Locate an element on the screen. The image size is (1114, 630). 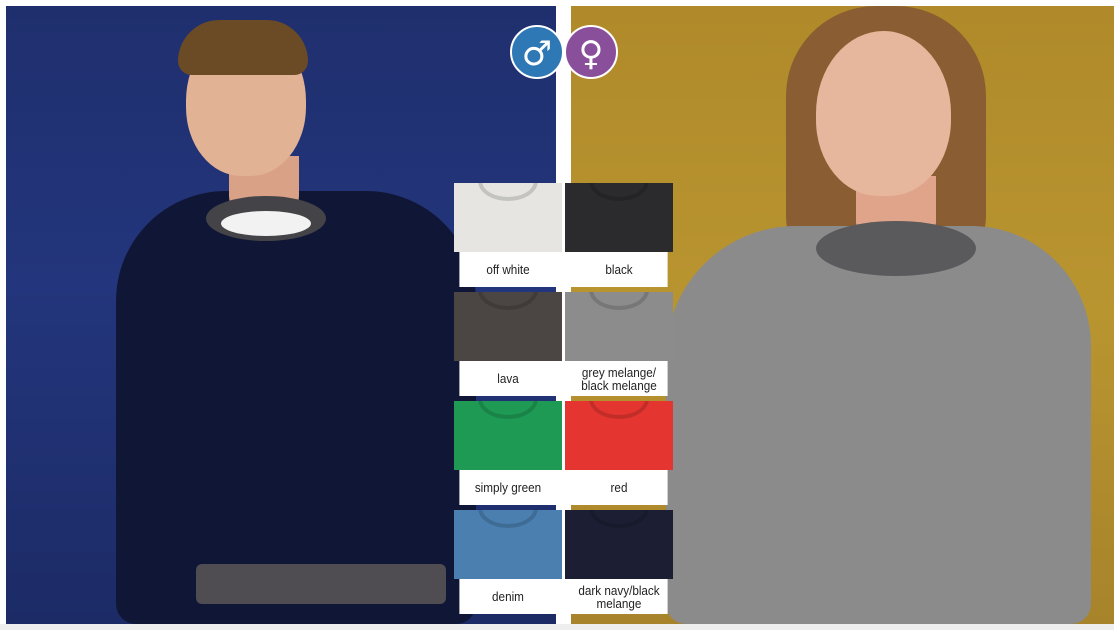
male-hair is located at coordinates (243, 47).